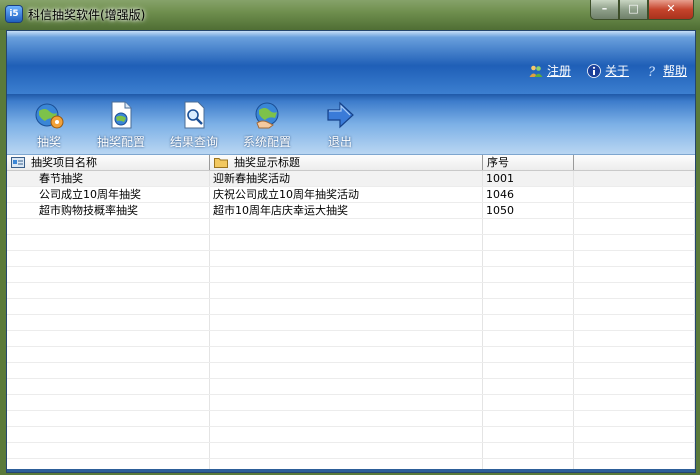 This screenshot has width=700, height=475. Describe the element at coordinates (267, 162) in the screenshot. I see `column-header-label: 抽奖显示标题` at that location.